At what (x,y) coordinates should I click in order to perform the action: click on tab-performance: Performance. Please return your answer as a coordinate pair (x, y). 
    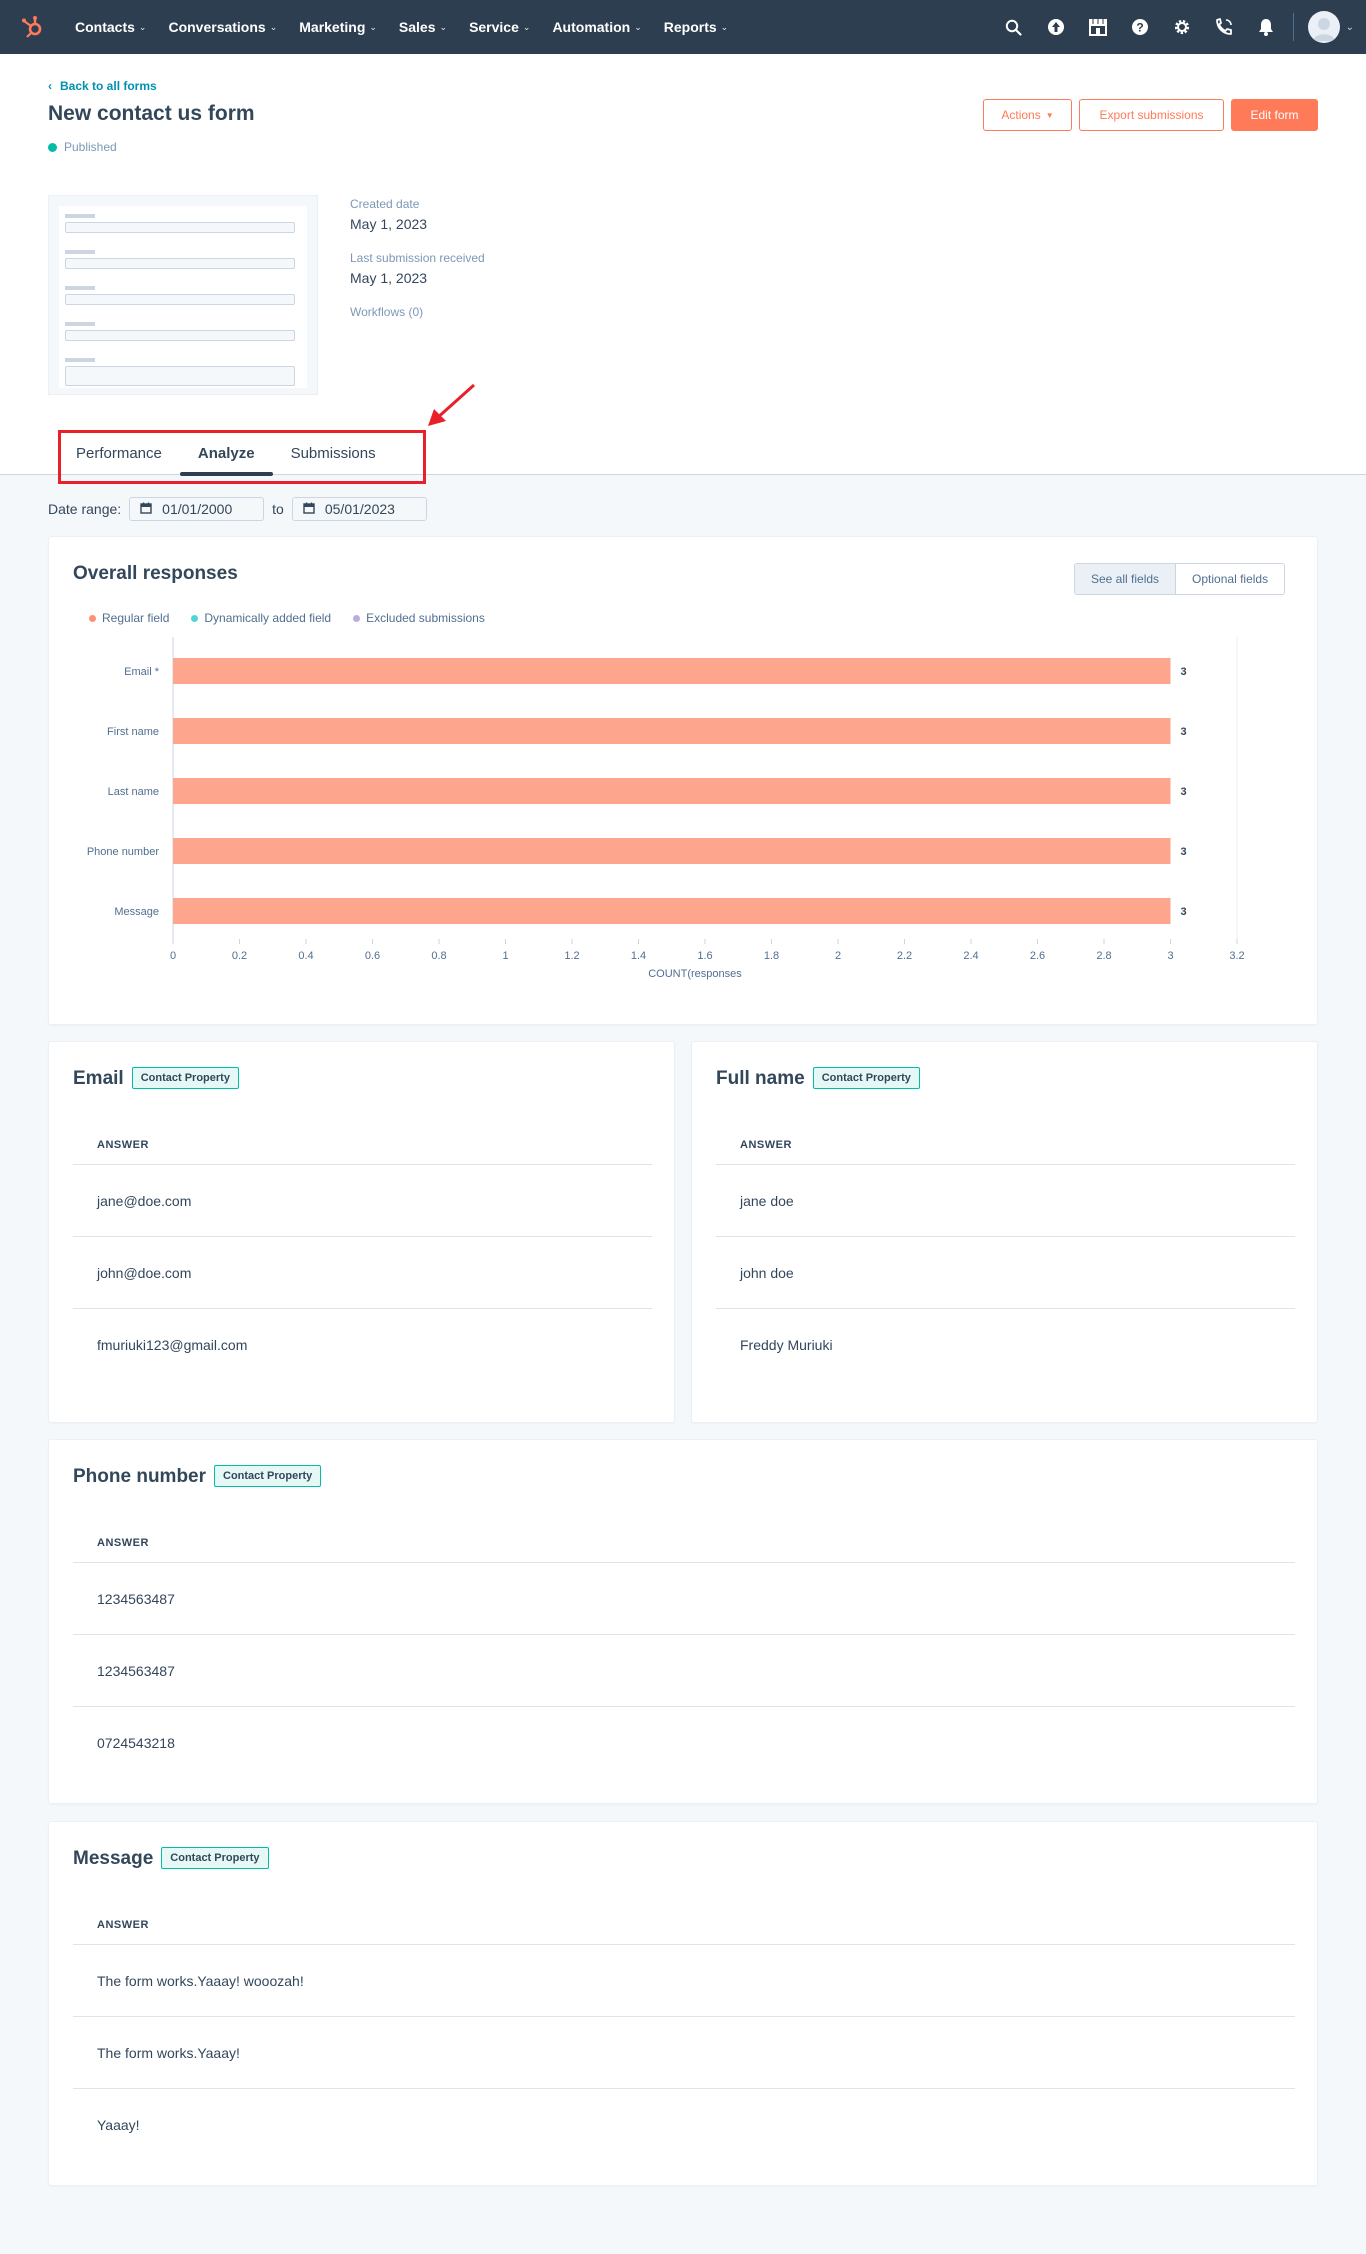
    Looking at the image, I should click on (119, 453).